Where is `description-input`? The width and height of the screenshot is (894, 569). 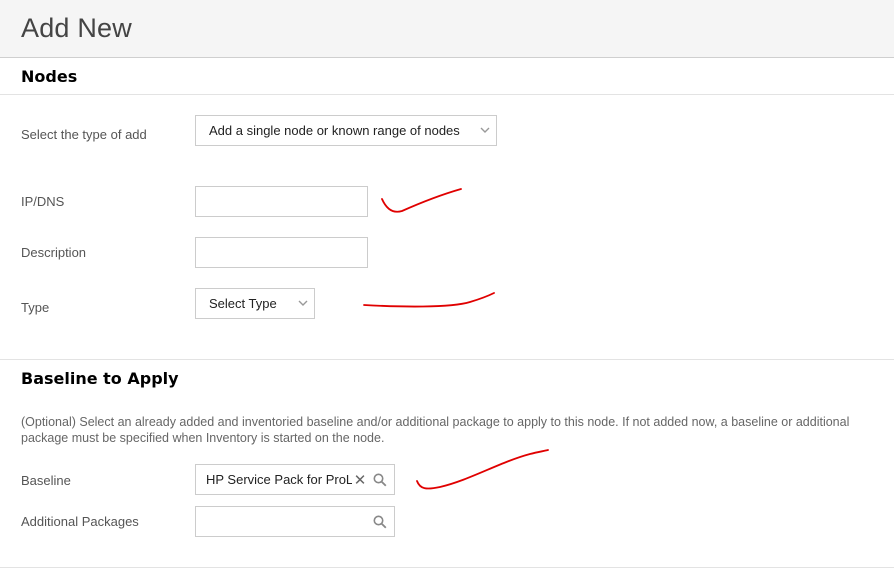 description-input is located at coordinates (281, 252).